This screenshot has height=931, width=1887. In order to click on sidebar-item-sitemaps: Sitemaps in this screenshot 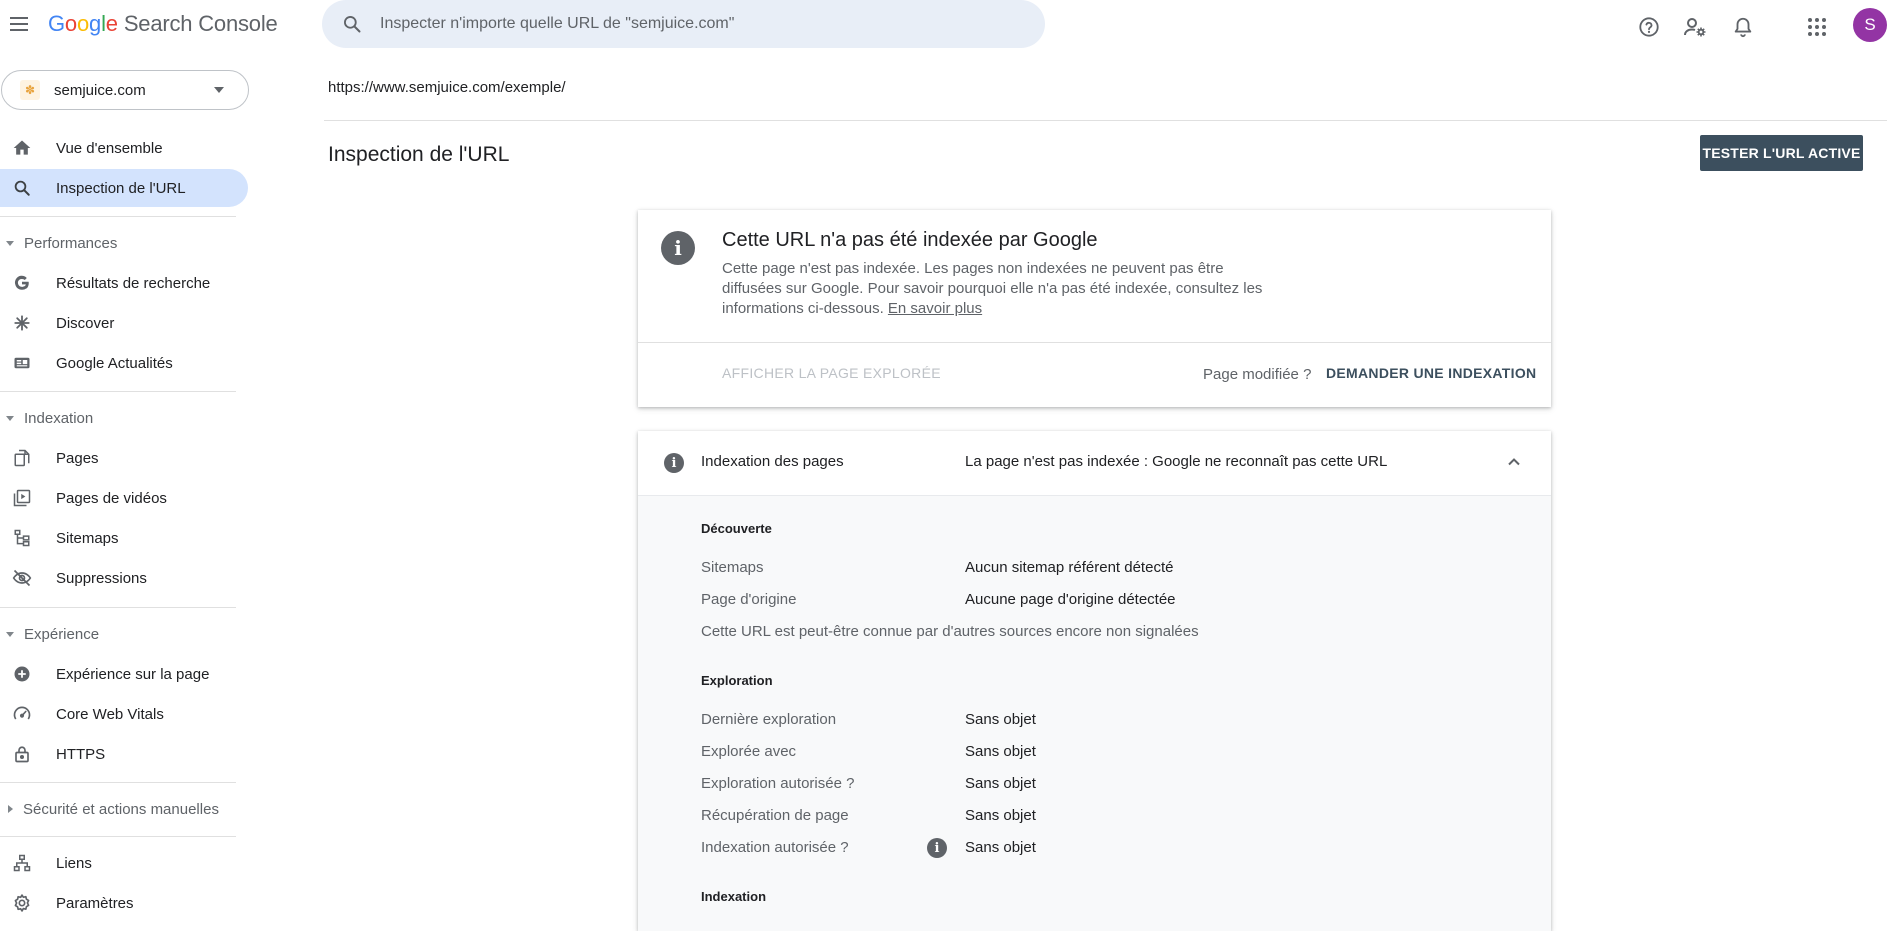, I will do `click(124, 538)`.